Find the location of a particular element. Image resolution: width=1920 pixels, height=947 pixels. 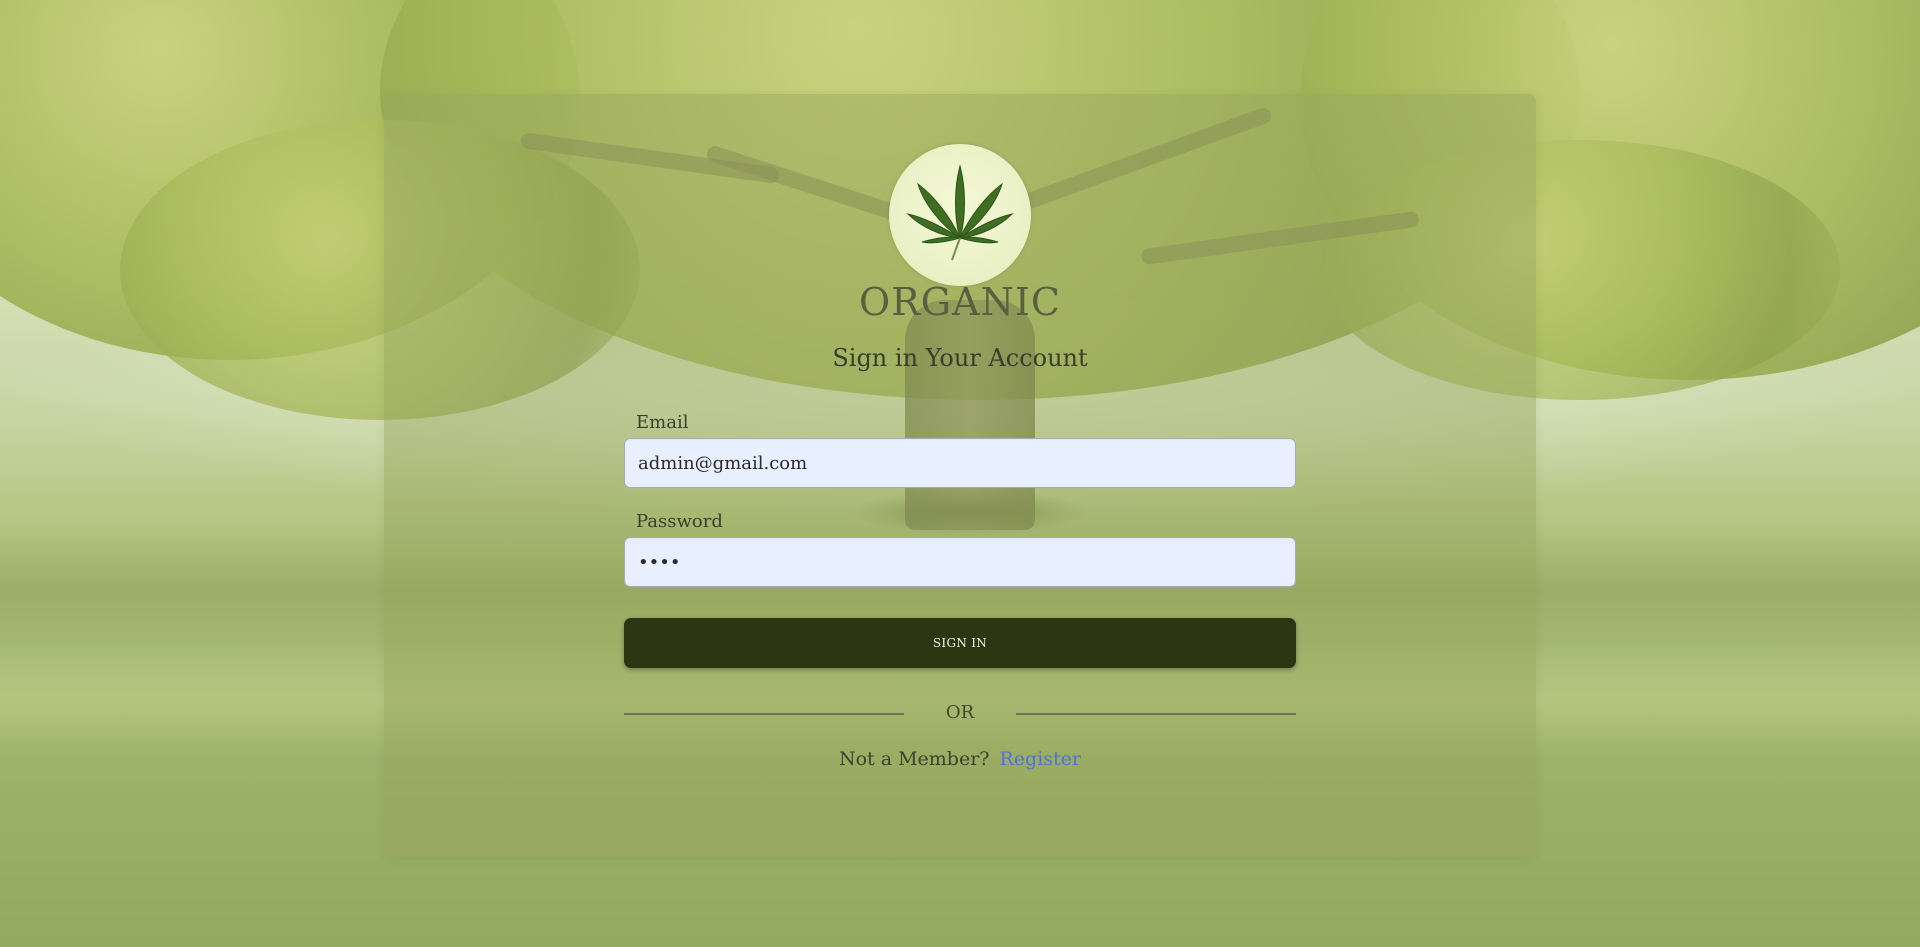

logo is located at coordinates (960, 215).